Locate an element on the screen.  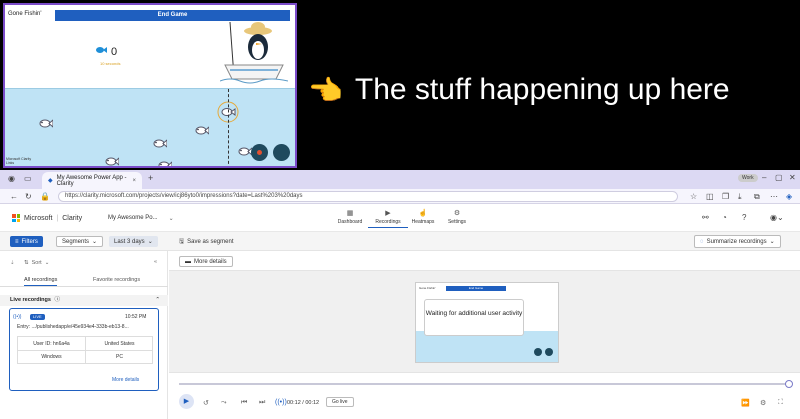
tab-all-recordings: All recordings is located at coordinates (41, 281).